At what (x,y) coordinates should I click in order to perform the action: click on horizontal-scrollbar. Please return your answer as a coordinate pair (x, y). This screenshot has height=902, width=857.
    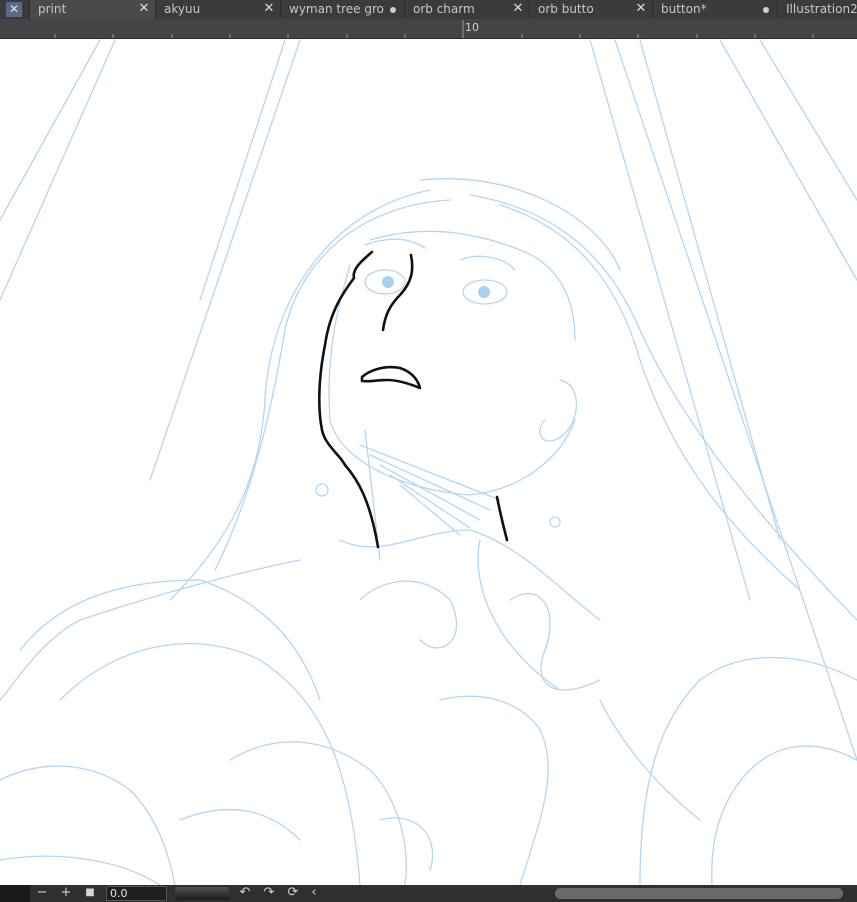
    Looking at the image, I should click on (699, 893).